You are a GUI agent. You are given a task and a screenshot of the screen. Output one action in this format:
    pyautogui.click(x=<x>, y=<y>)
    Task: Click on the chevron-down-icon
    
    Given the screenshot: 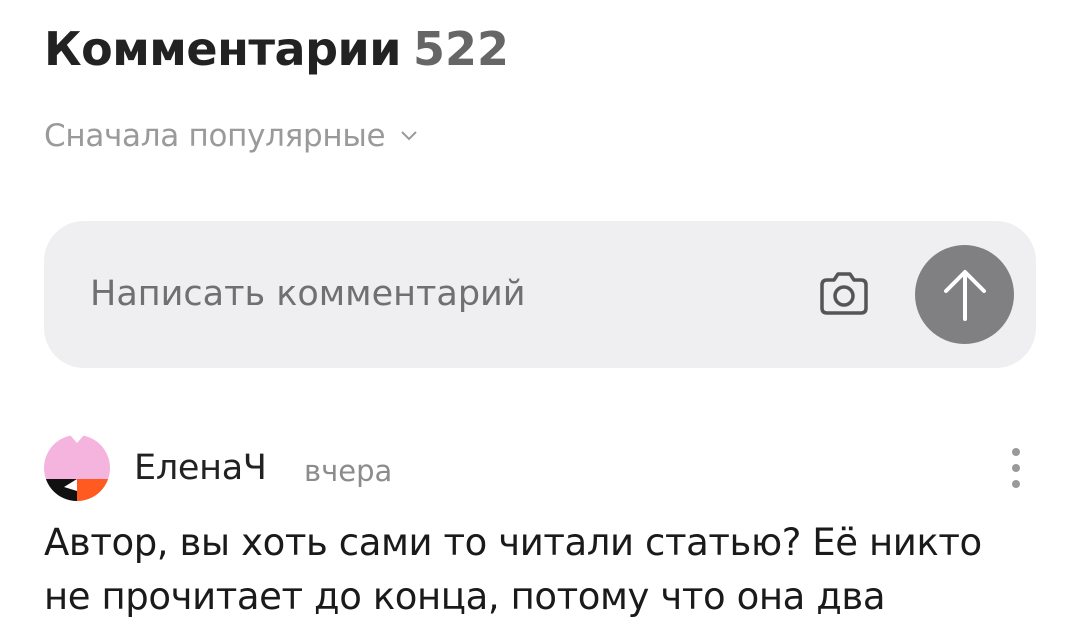 What is the action you would take?
    pyautogui.click(x=409, y=136)
    